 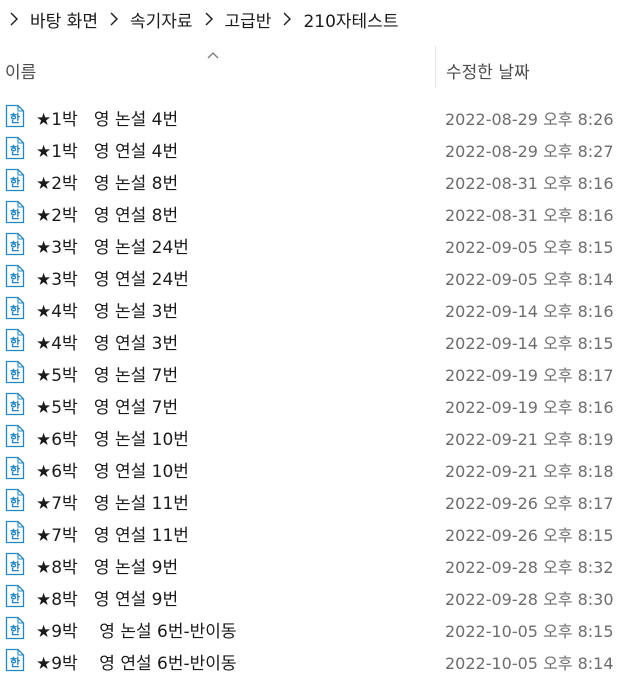 I want to click on file-date-modified: 2022-09-26 오후 8:15, so click(x=529, y=535).